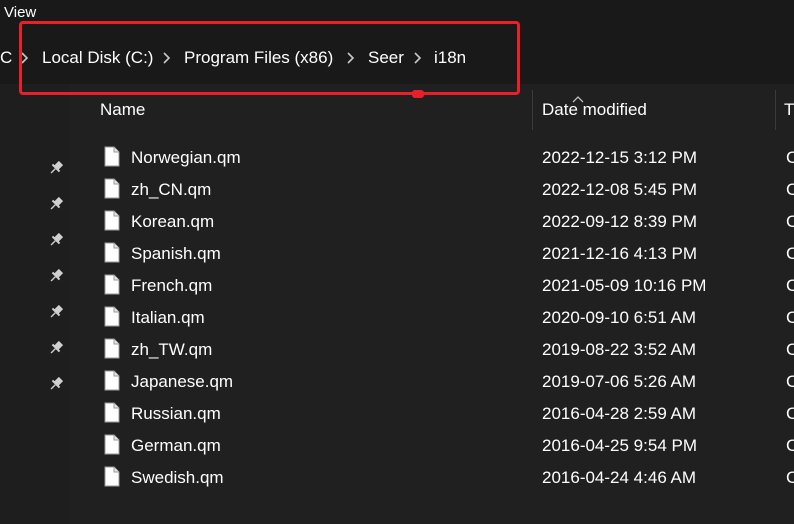  Describe the element at coordinates (619, 381) in the screenshot. I see `file-date-modified: 2019-07-06 5:26 AM` at that location.